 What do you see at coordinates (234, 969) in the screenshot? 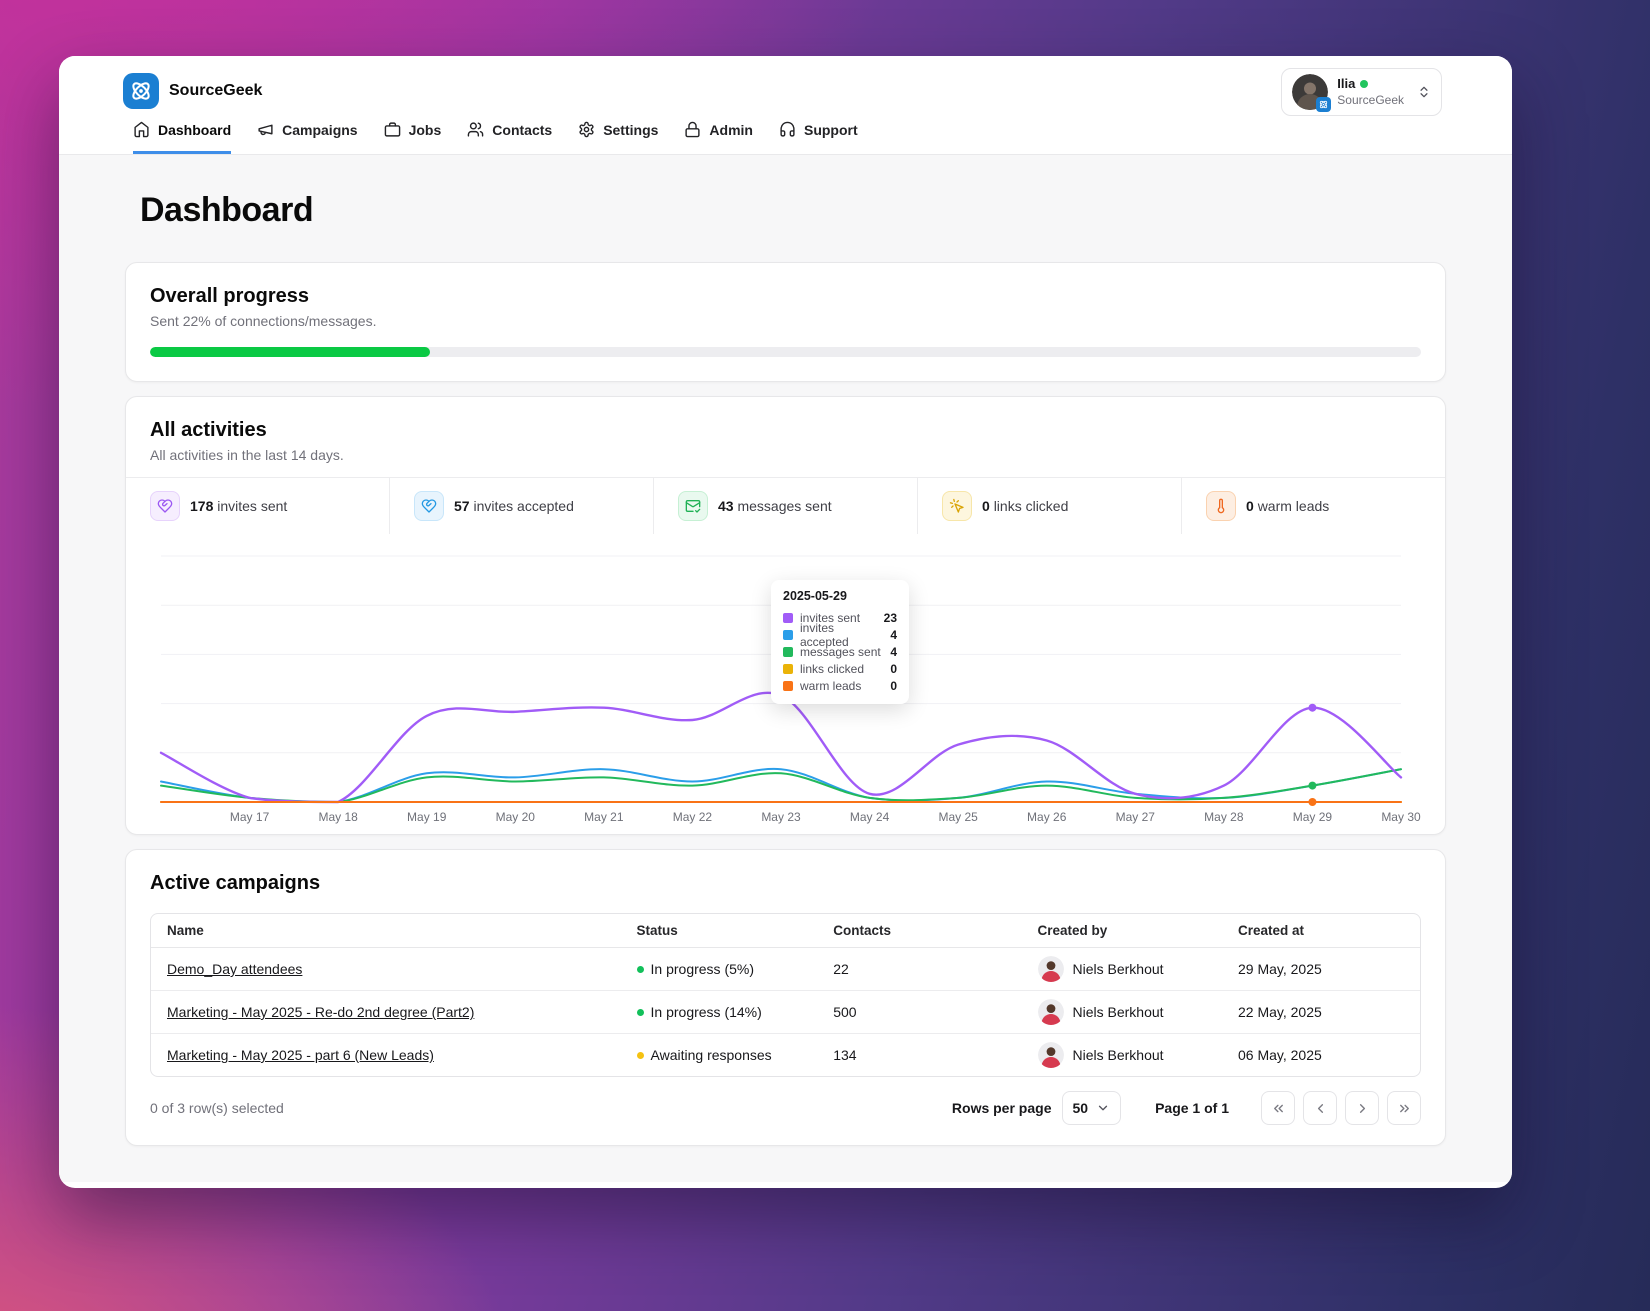
I see `campaign-link: Demo_Day attendees` at bounding box center [234, 969].